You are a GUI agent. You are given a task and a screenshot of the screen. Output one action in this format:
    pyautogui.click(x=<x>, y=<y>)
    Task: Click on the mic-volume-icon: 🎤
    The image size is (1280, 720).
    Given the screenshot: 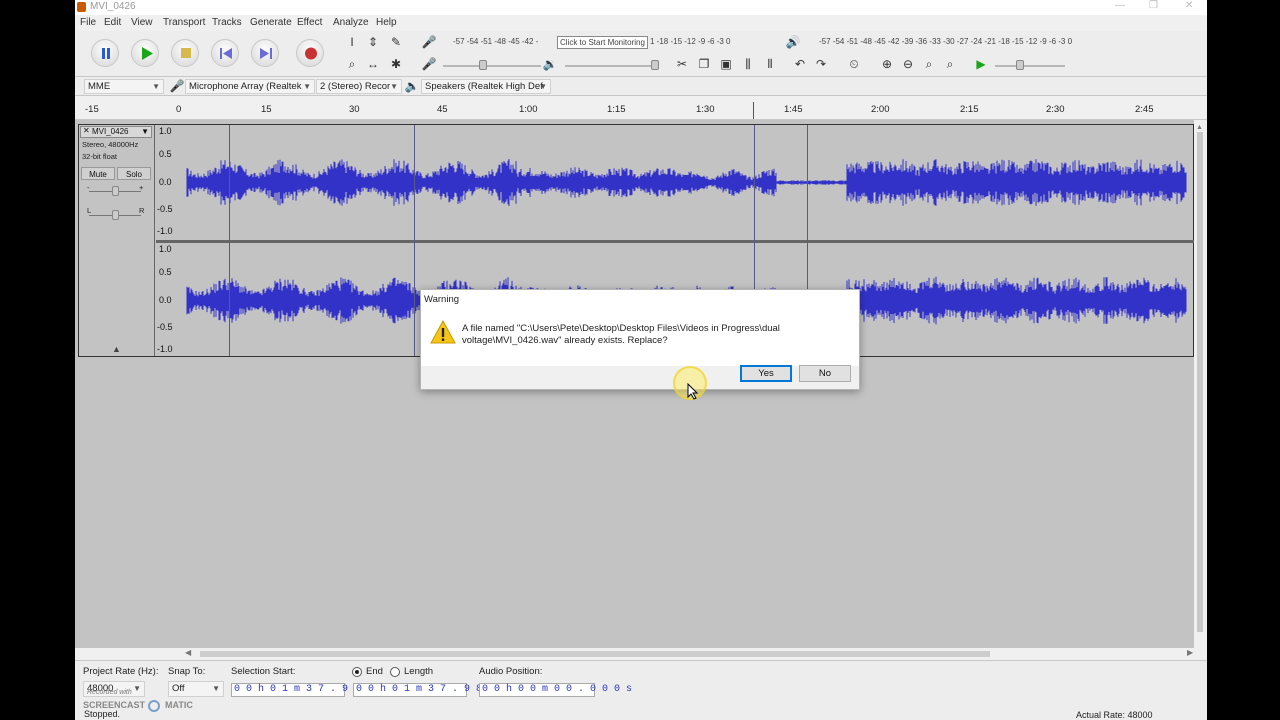 What is the action you would take?
    pyautogui.click(x=429, y=64)
    